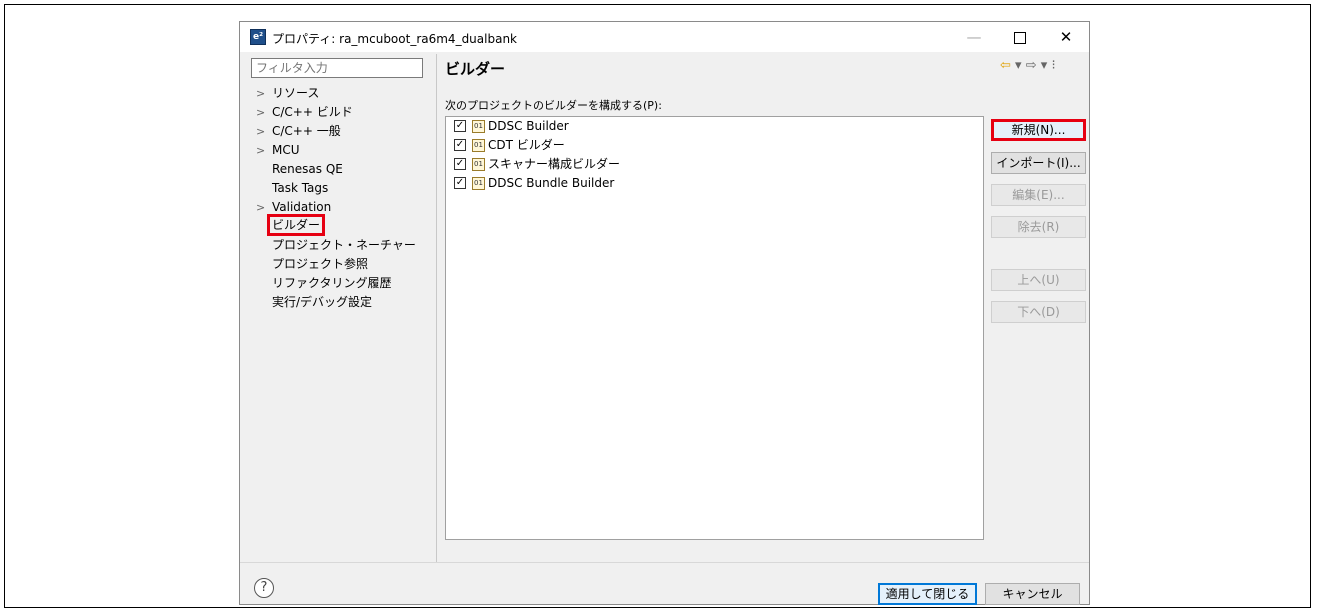 This screenshot has height=612, width=1319. What do you see at coordinates (258, 37) in the screenshot?
I see `app-icon: e²` at bounding box center [258, 37].